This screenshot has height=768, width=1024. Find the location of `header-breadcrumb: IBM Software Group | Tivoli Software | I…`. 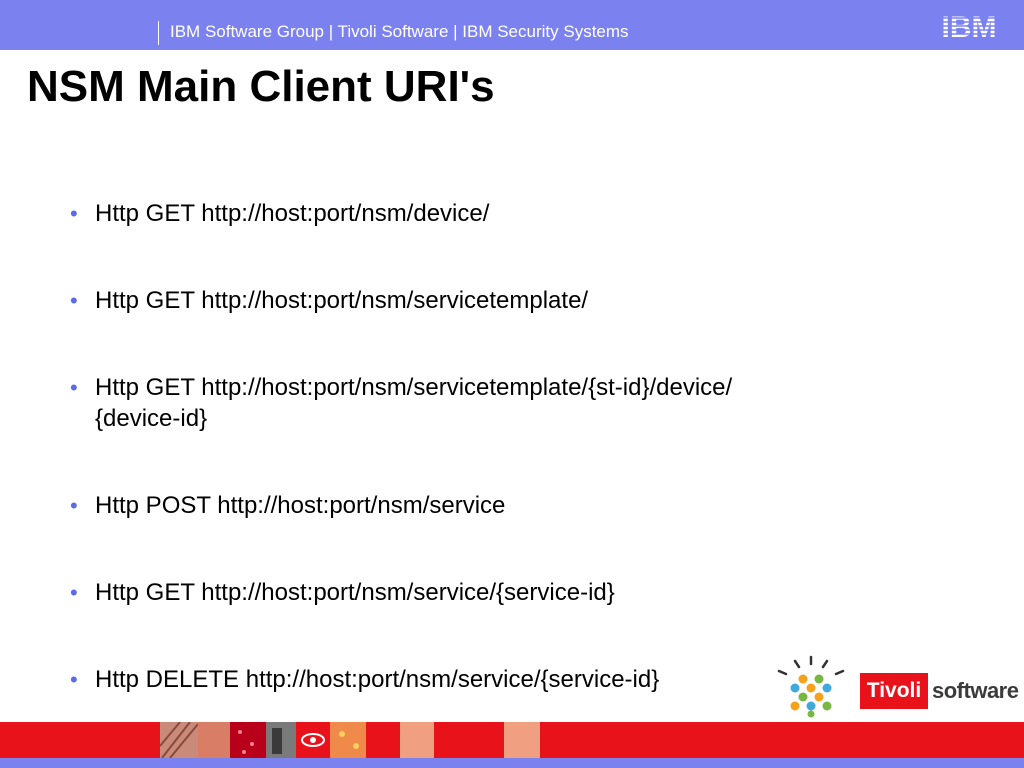

header-breadcrumb: IBM Software Group | Tivoli Software | I… is located at coordinates (399, 31).